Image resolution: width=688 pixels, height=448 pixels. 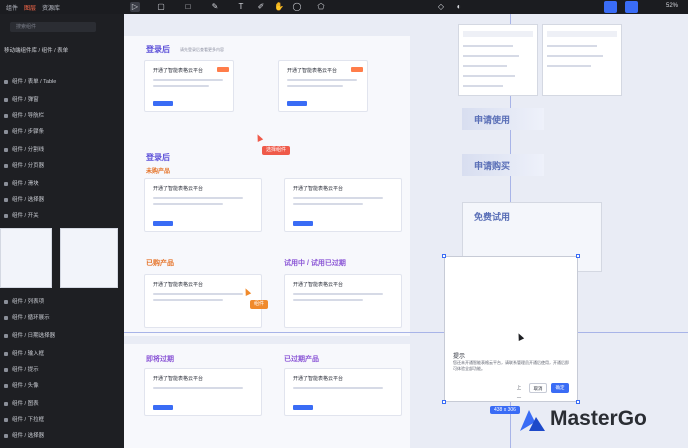 What do you see at coordinates (161, 7) in the screenshot?
I see `frame-tool-icon: ▢` at bounding box center [161, 7].